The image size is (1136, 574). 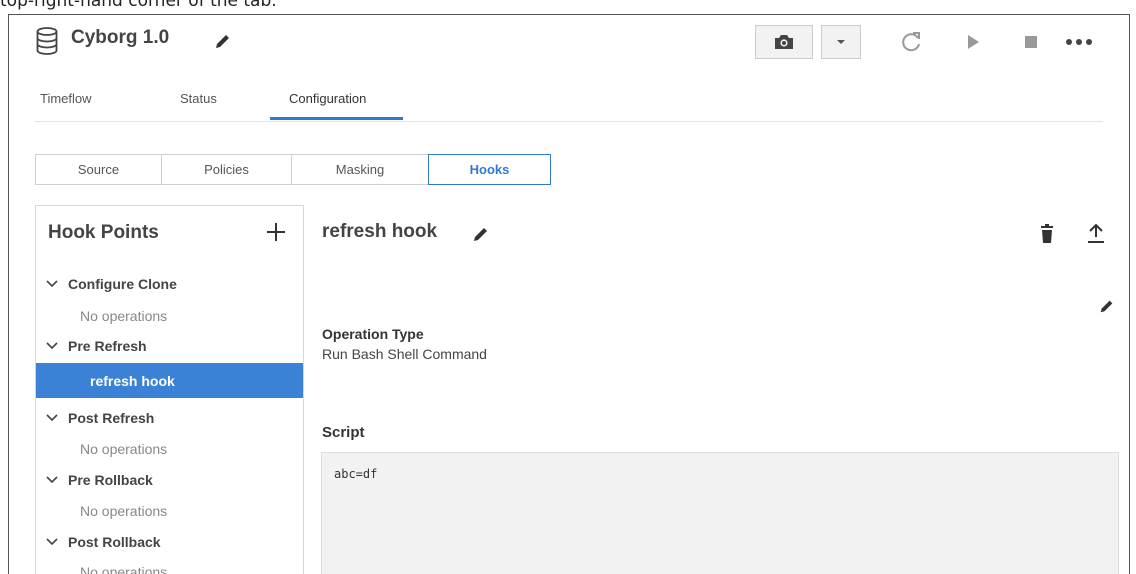 What do you see at coordinates (720, 513) in the screenshot?
I see `script-editor: abc=df` at bounding box center [720, 513].